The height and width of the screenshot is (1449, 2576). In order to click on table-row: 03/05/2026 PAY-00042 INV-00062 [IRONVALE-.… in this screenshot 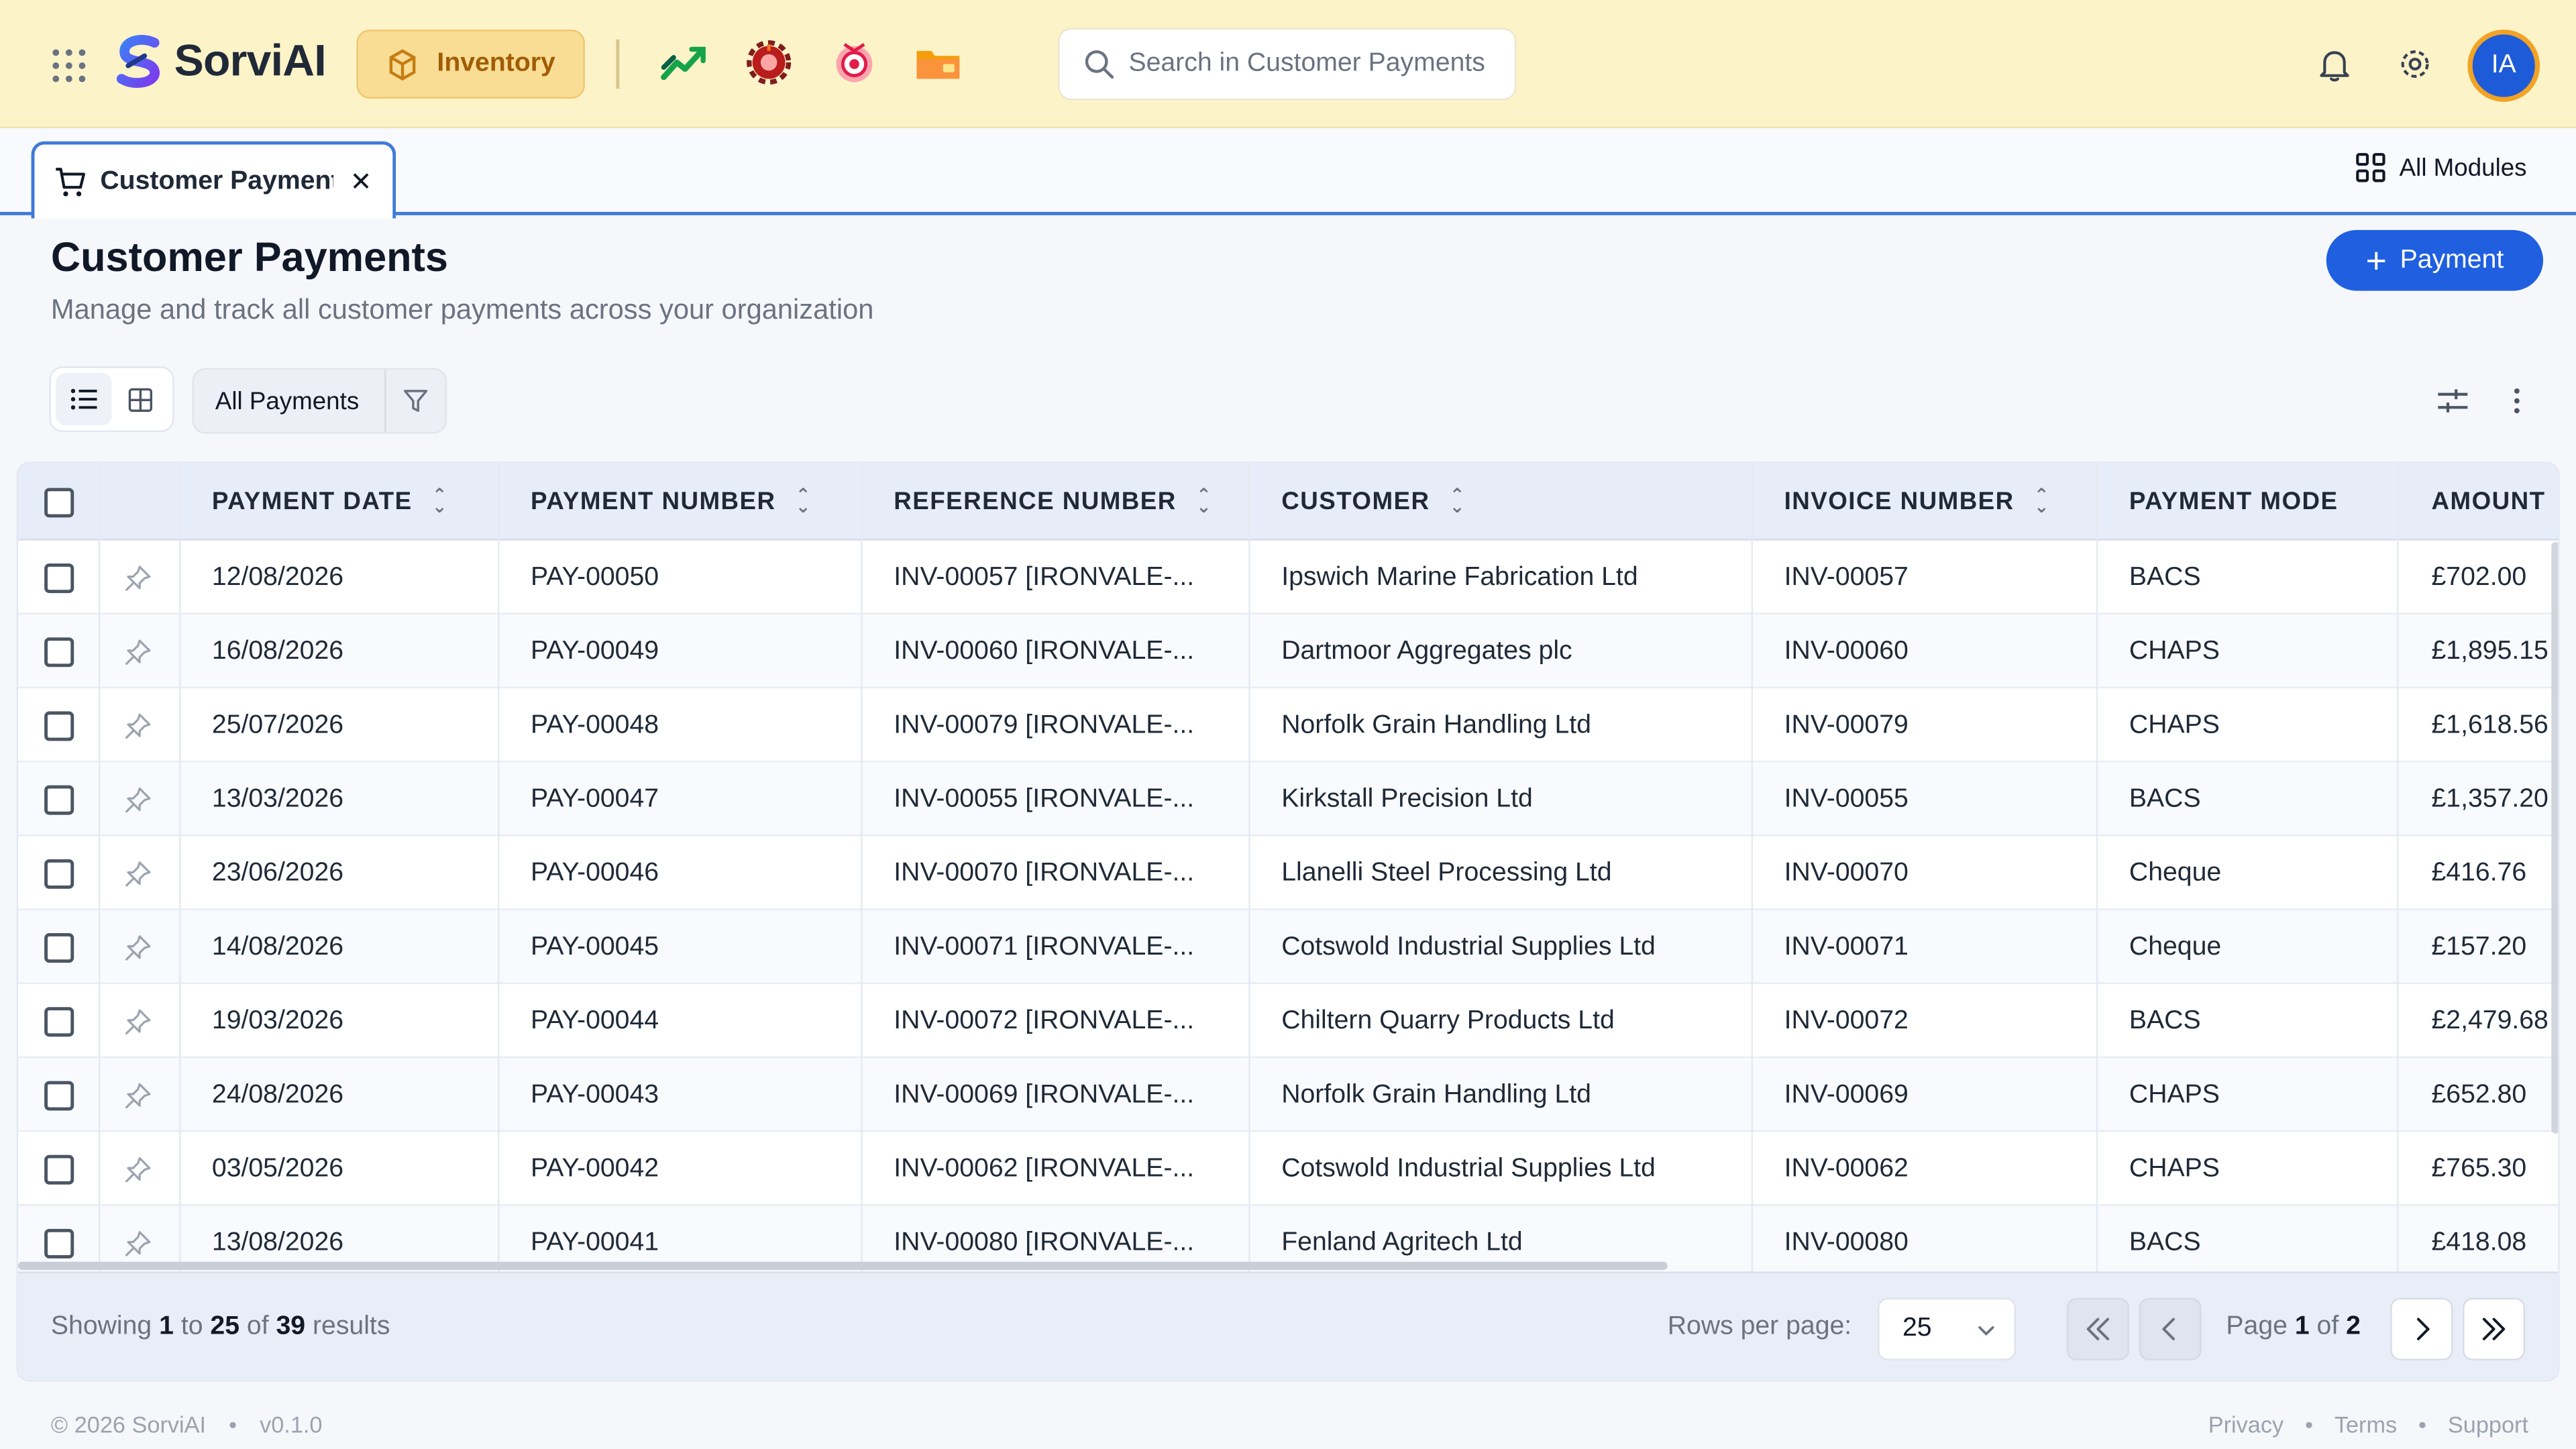, I will do `click(1288, 1169)`.